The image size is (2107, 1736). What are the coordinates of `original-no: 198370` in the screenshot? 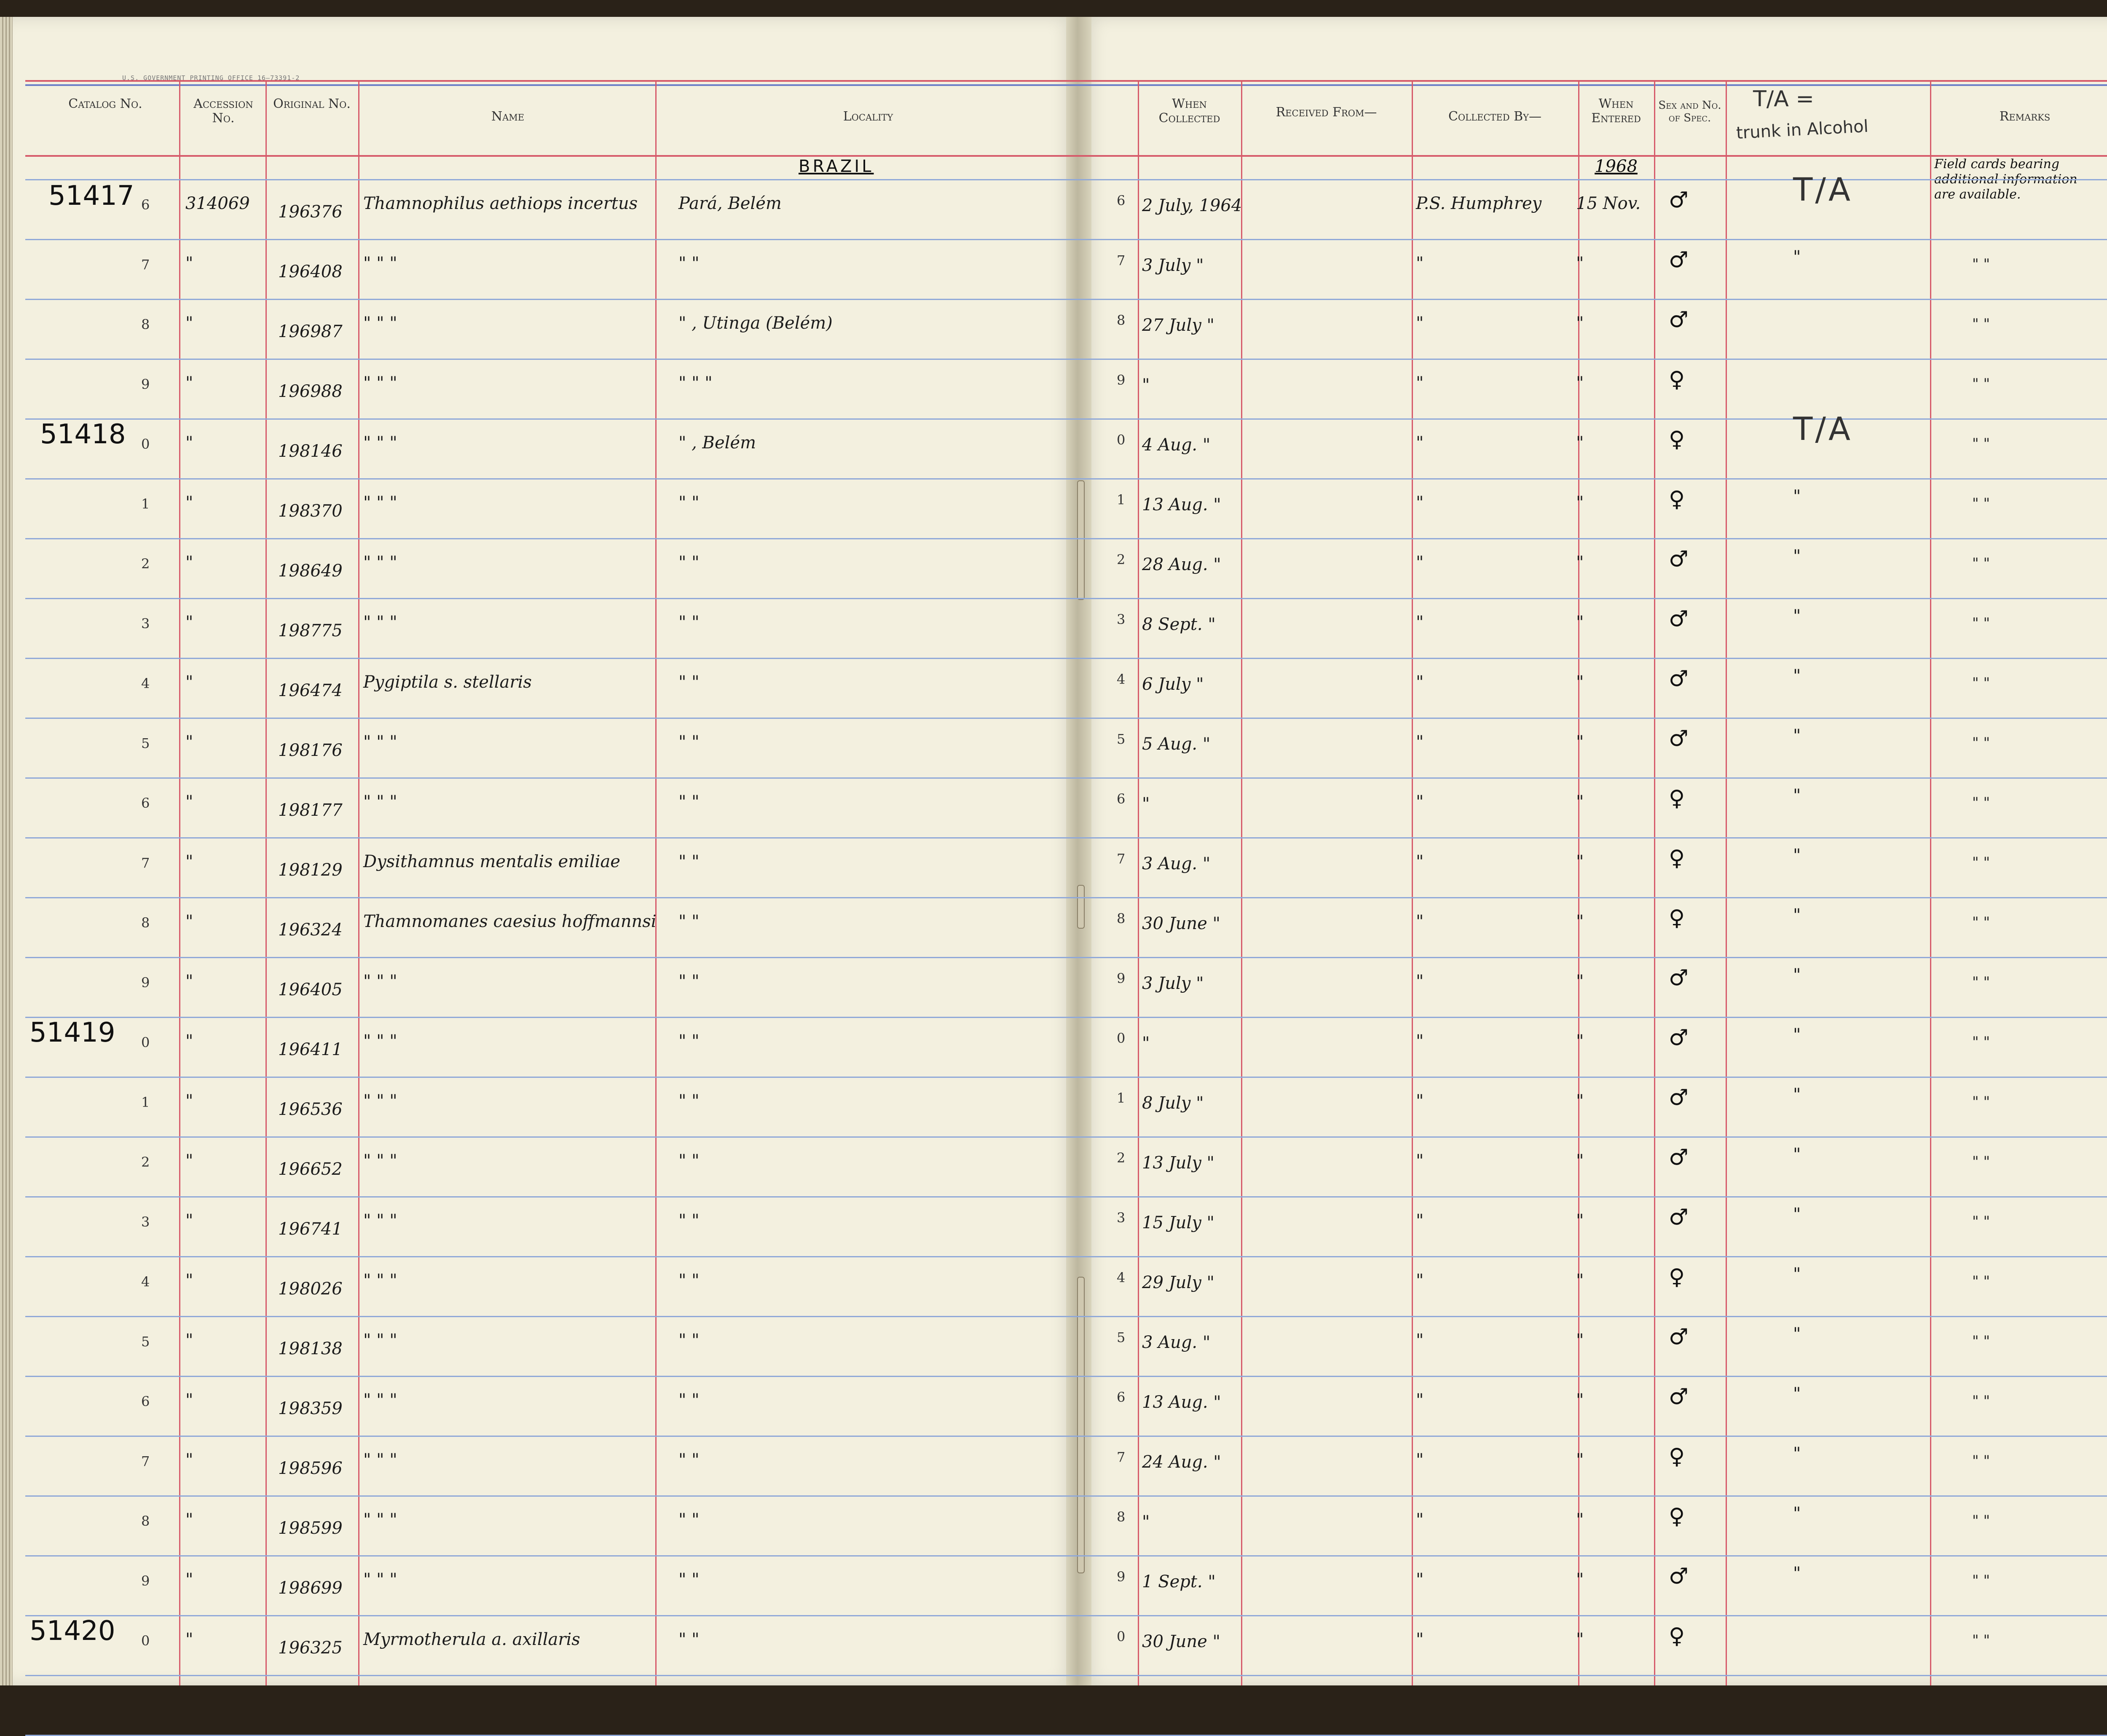 It's located at (310, 511).